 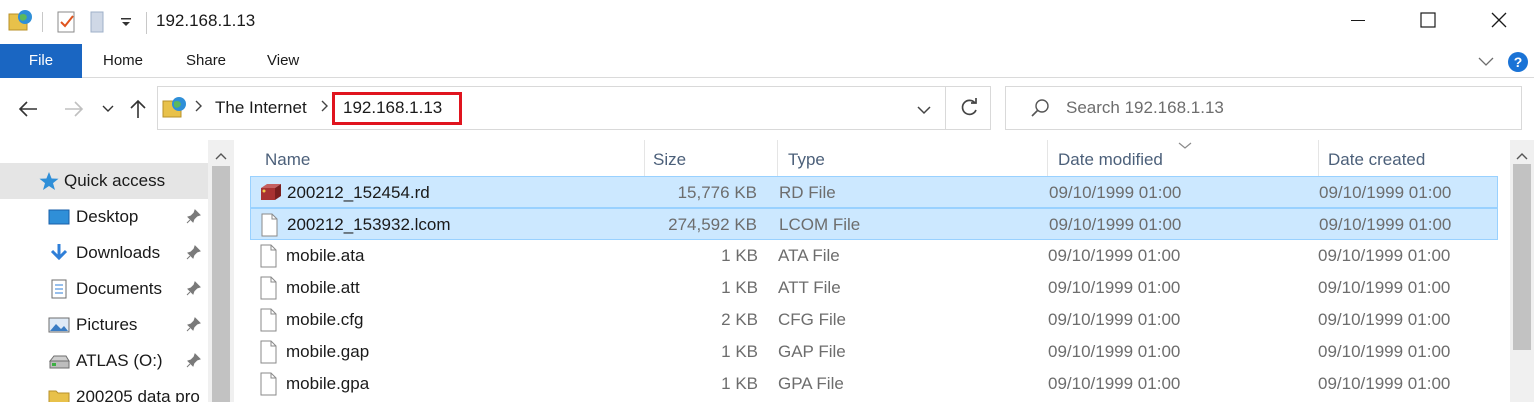 What do you see at coordinates (104, 361) in the screenshot?
I see `sidebar-item-atlas: ATLAS (O:)` at bounding box center [104, 361].